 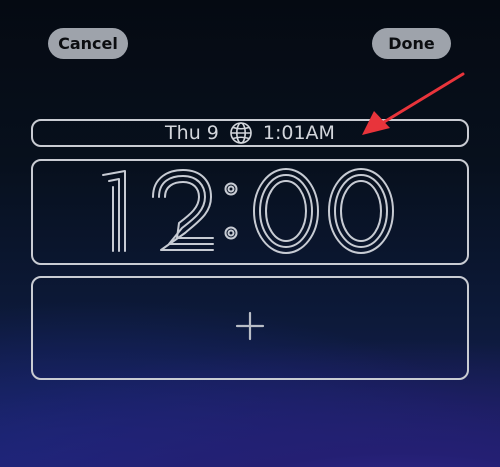 What do you see at coordinates (298, 133) in the screenshot?
I see `world-clock-time: 1:01AM` at bounding box center [298, 133].